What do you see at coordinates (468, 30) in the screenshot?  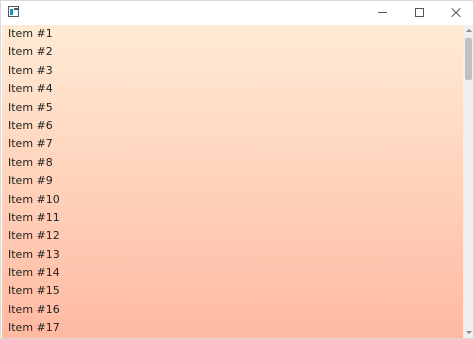 I see `scroll-up-arrow-icon` at bounding box center [468, 30].